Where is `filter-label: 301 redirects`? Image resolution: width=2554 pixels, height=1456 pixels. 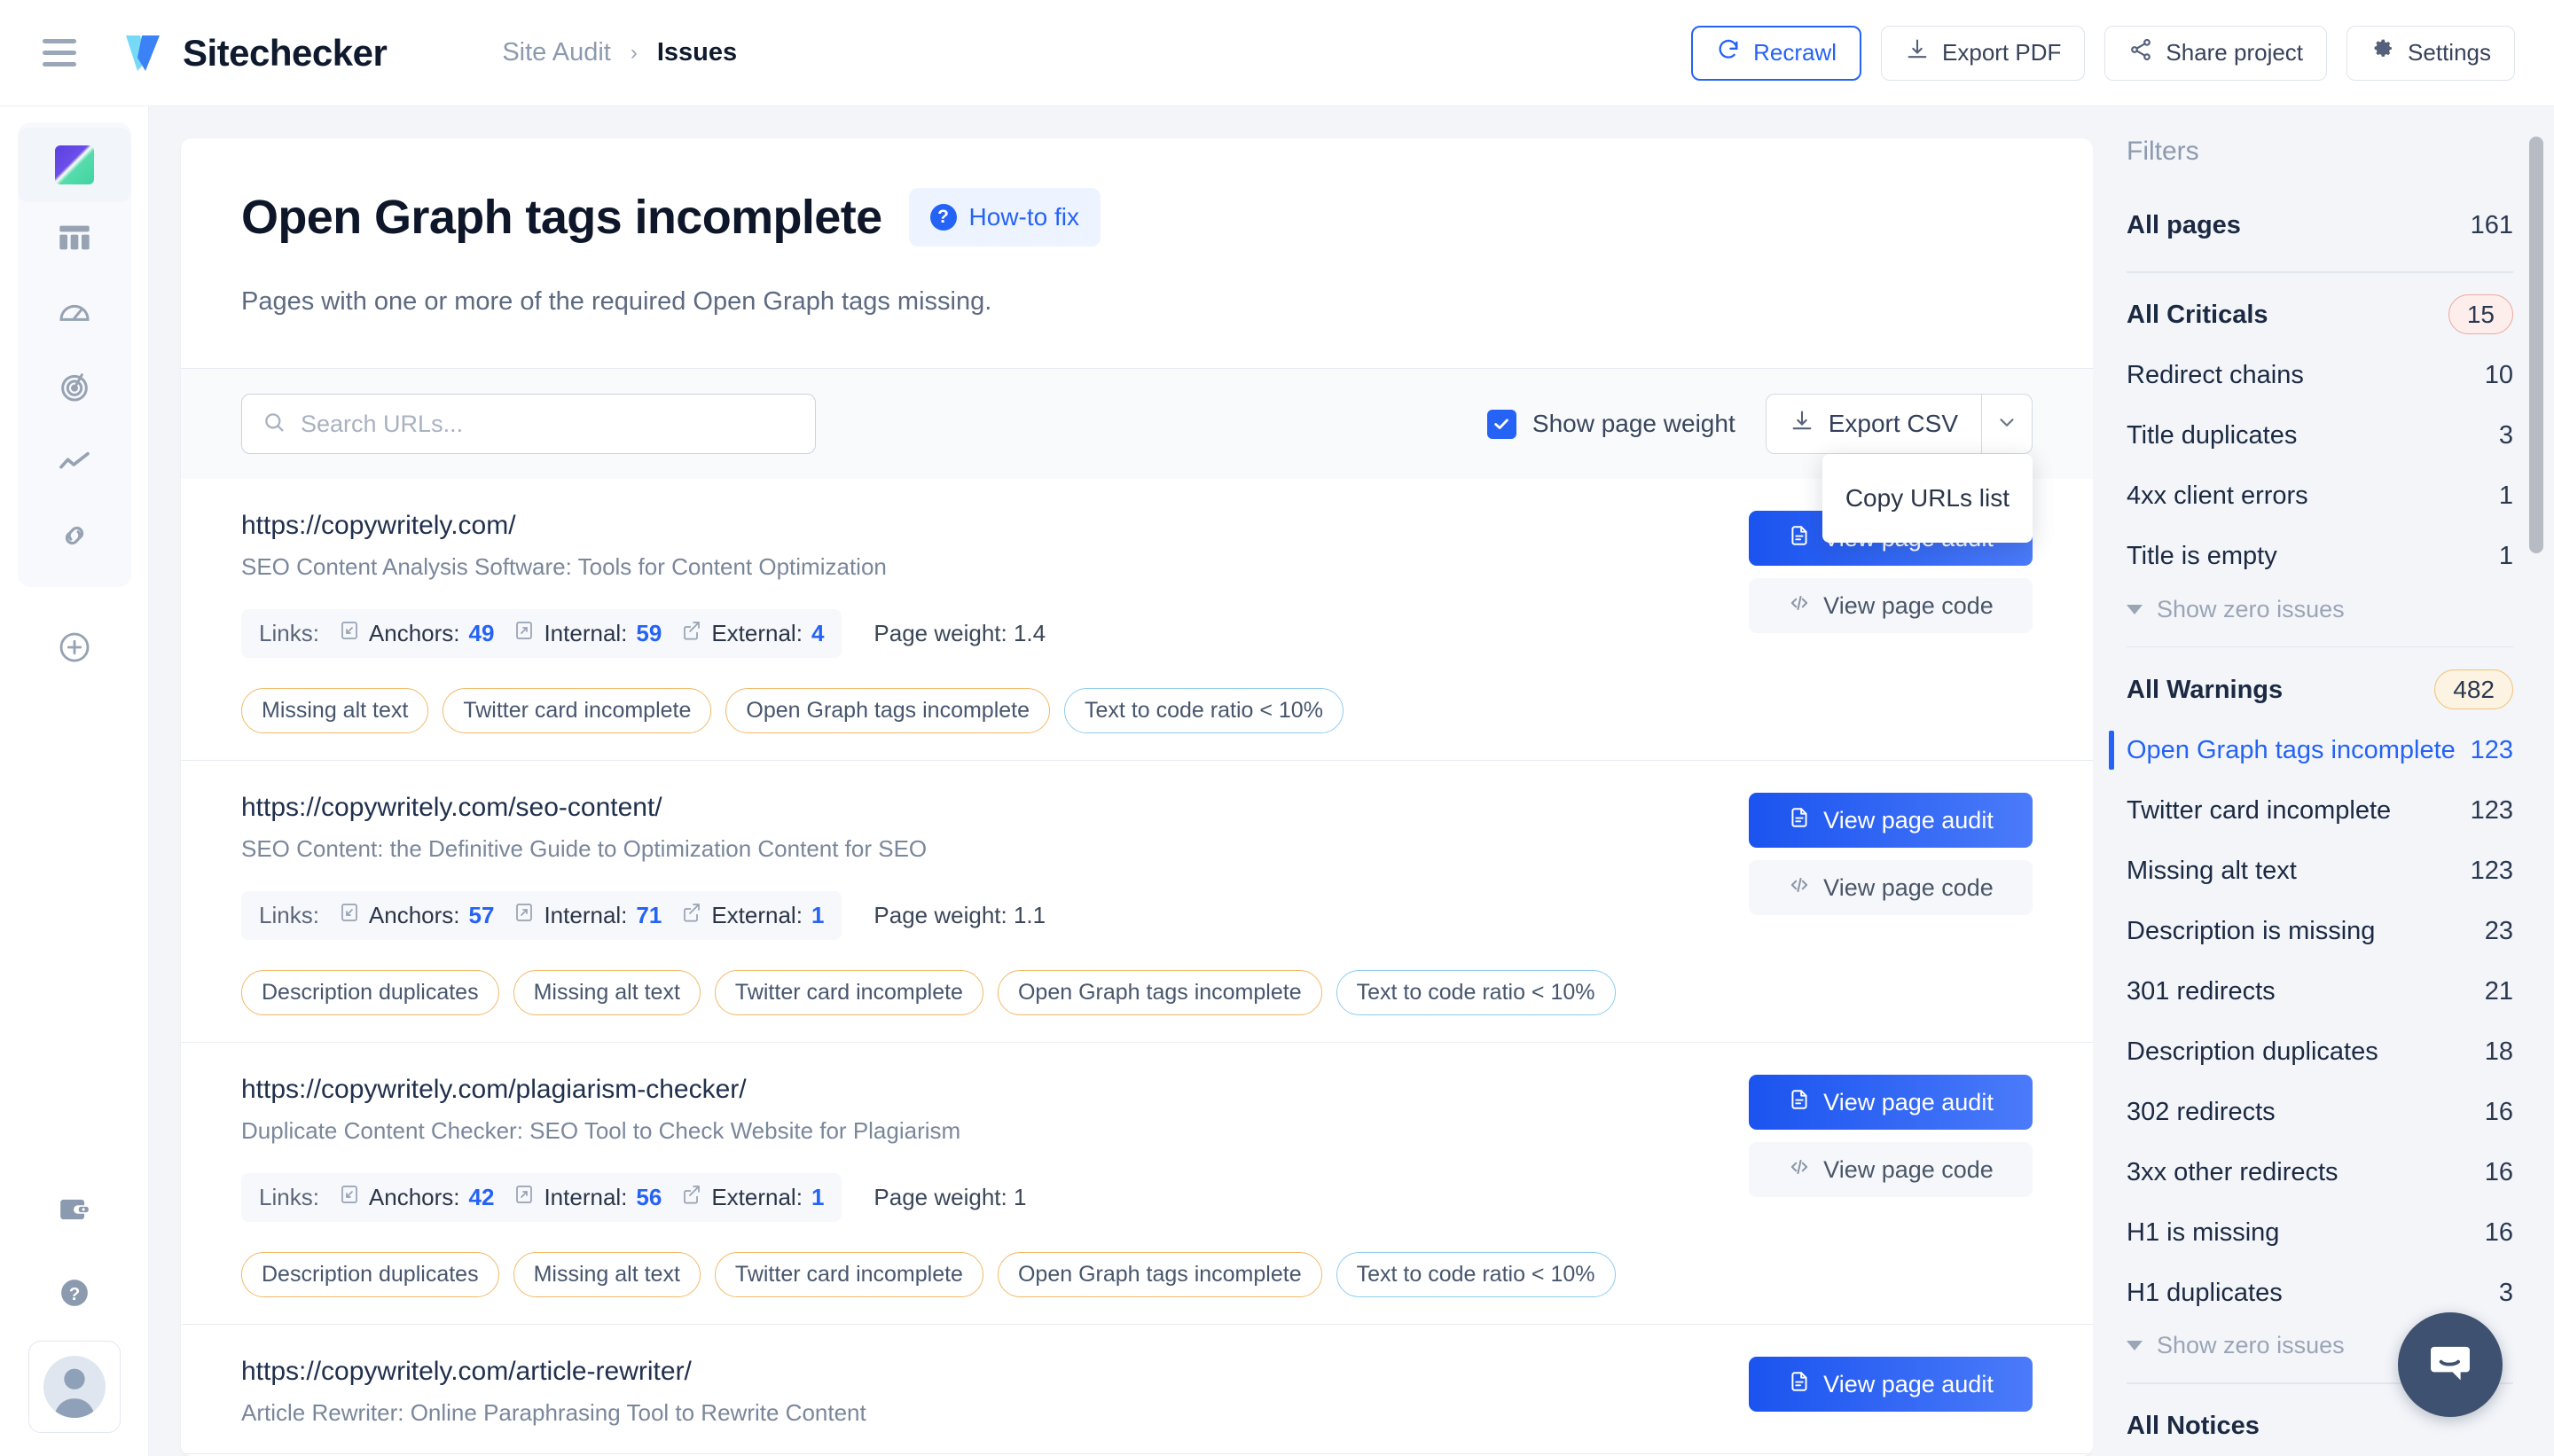 filter-label: 301 redirects is located at coordinates (2201, 991).